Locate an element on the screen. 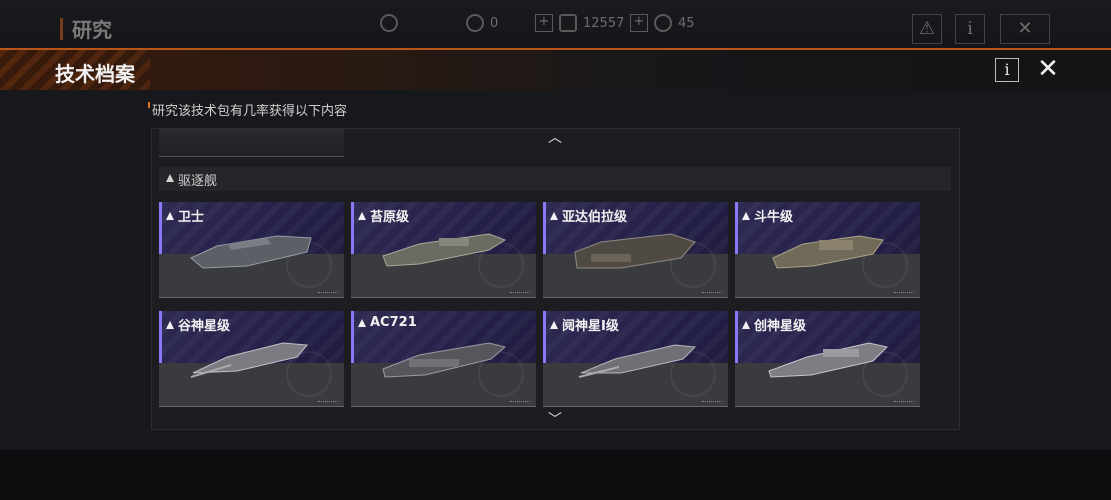 The image size is (1111, 500). token-icon is located at coordinates (475, 23).